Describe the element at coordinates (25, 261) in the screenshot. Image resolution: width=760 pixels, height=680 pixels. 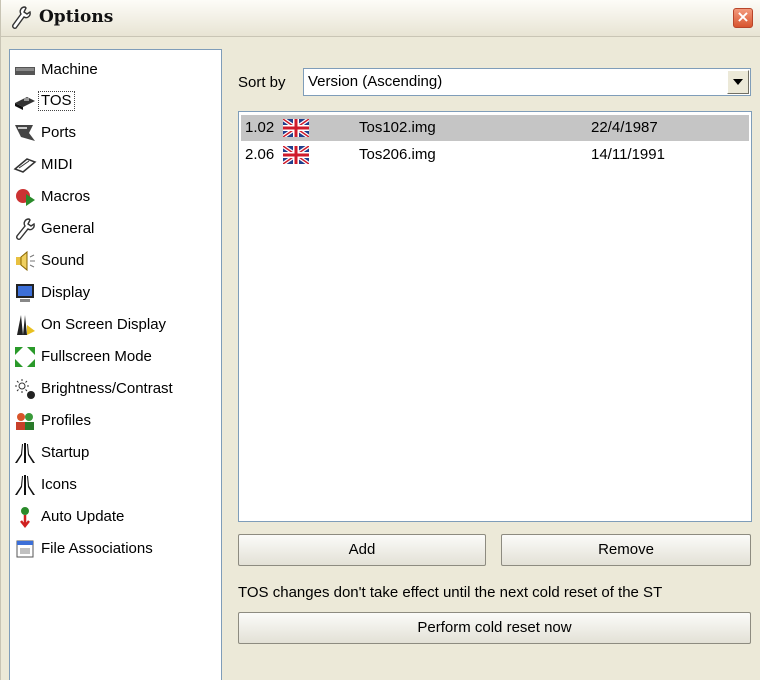
I see `speaker-icon` at that location.